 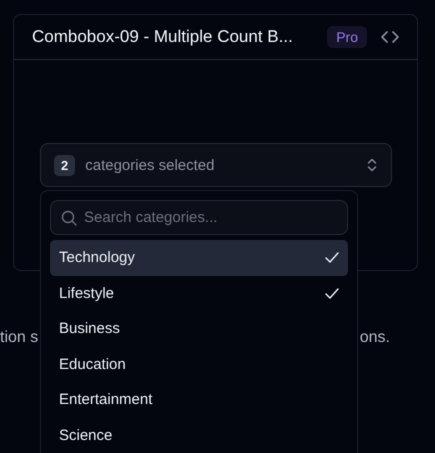 What do you see at coordinates (199, 258) in the screenshot?
I see `option-item: Technology` at bounding box center [199, 258].